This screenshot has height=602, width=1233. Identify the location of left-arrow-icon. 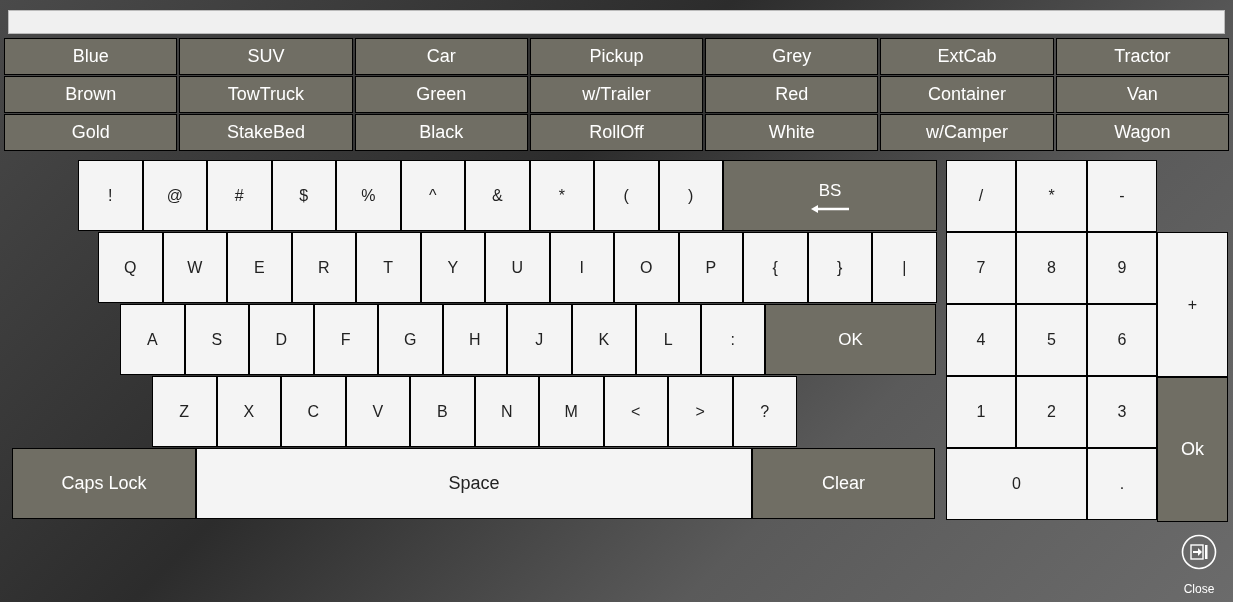
(830, 209).